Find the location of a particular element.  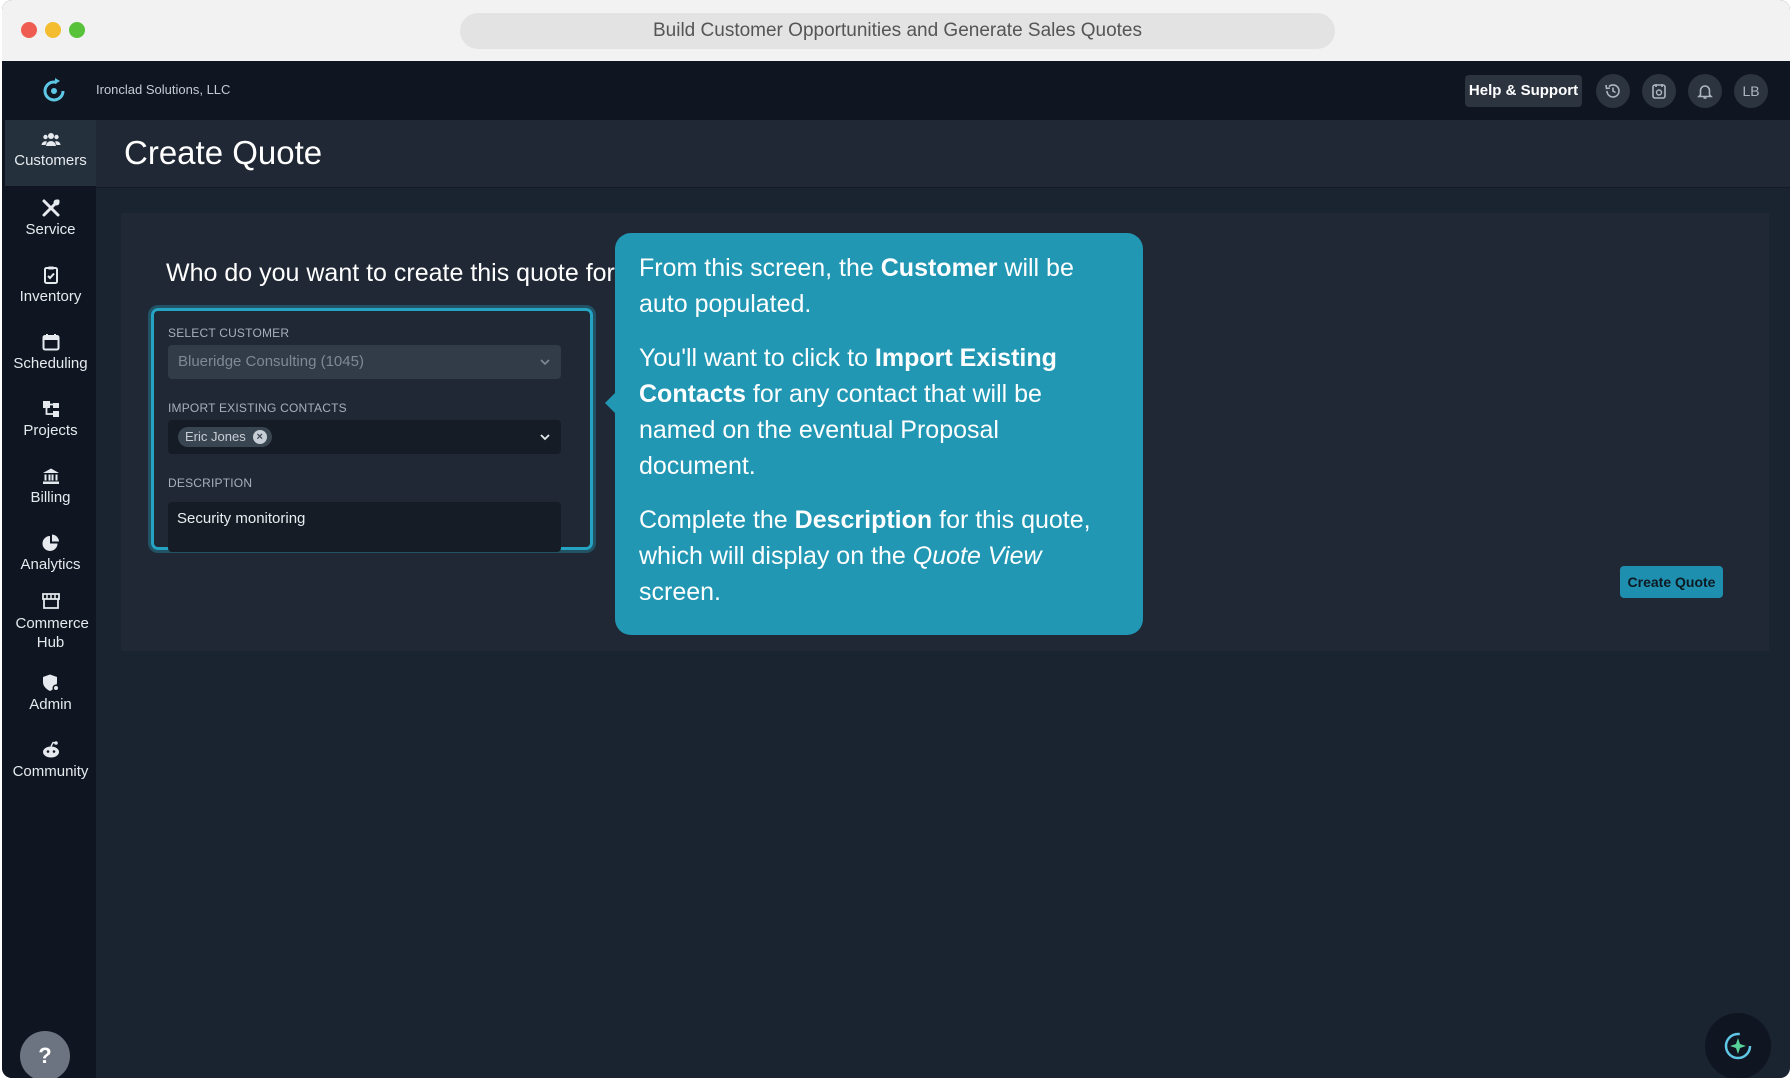

help-question-button: ? is located at coordinates (45, 1054).